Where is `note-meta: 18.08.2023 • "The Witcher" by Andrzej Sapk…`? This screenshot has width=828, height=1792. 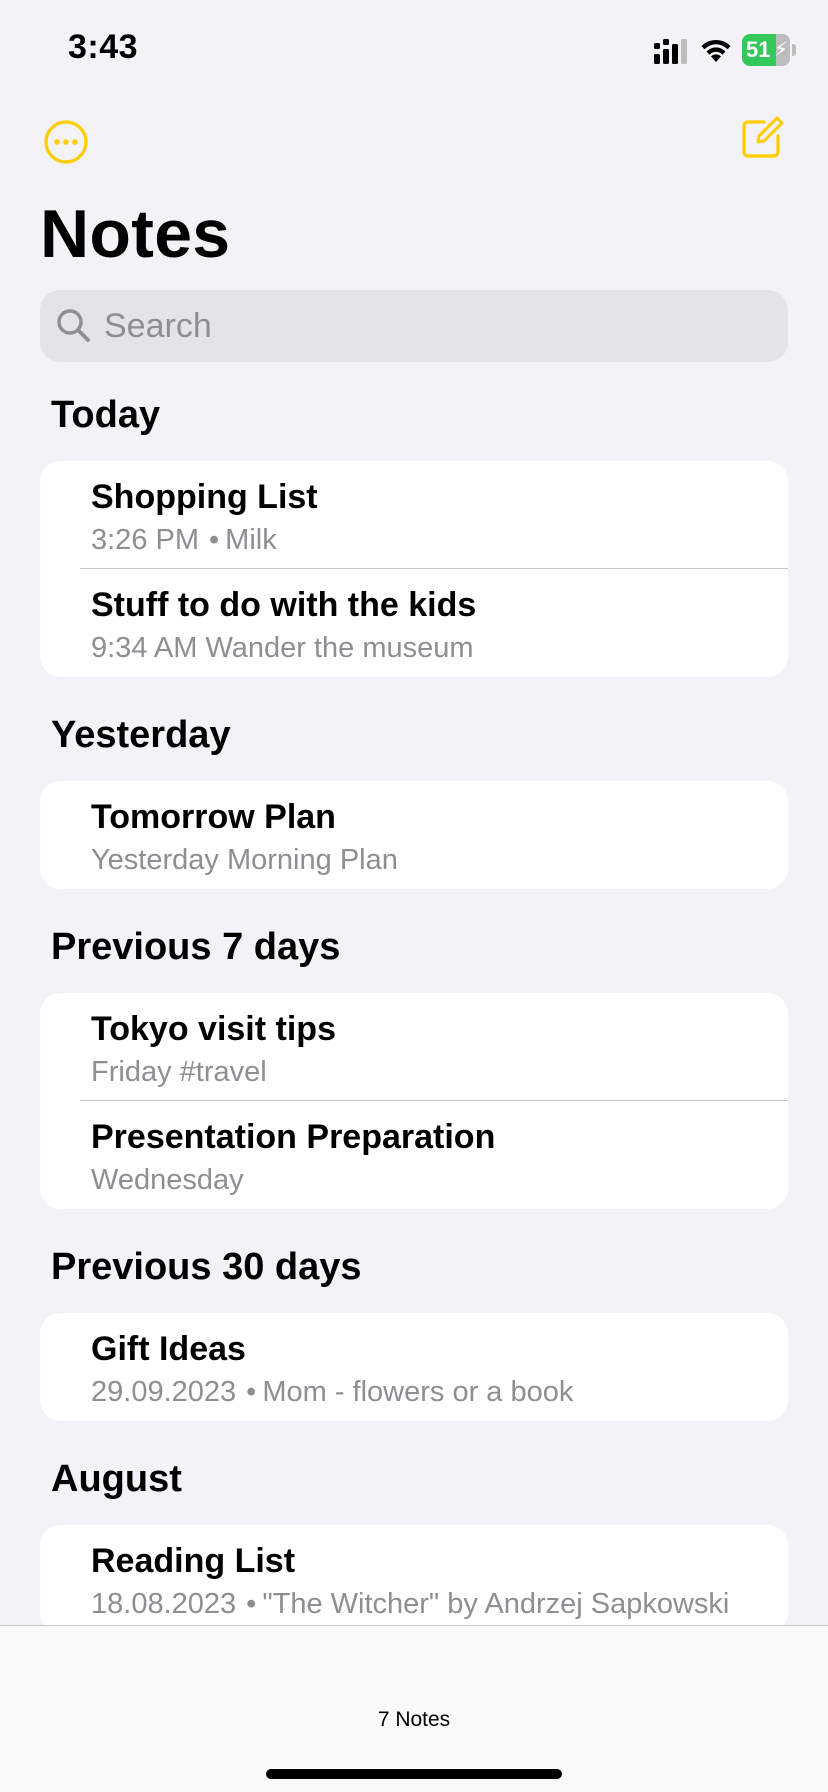 note-meta: 18.08.2023 • "The Witcher" by Andrzej Sapk… is located at coordinates (410, 1604).